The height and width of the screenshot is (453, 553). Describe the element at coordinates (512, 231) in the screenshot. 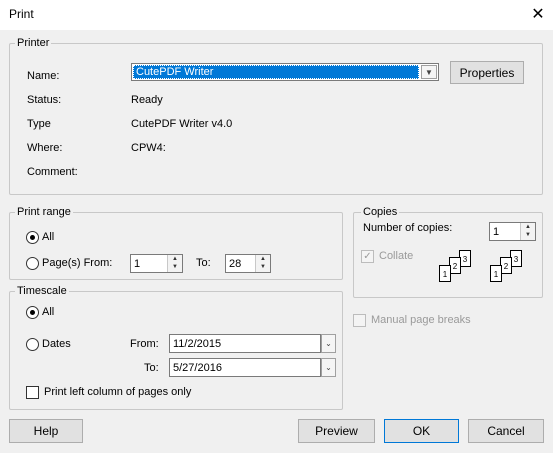

I see `copies-number-input: 1 ▲ ▼` at that location.